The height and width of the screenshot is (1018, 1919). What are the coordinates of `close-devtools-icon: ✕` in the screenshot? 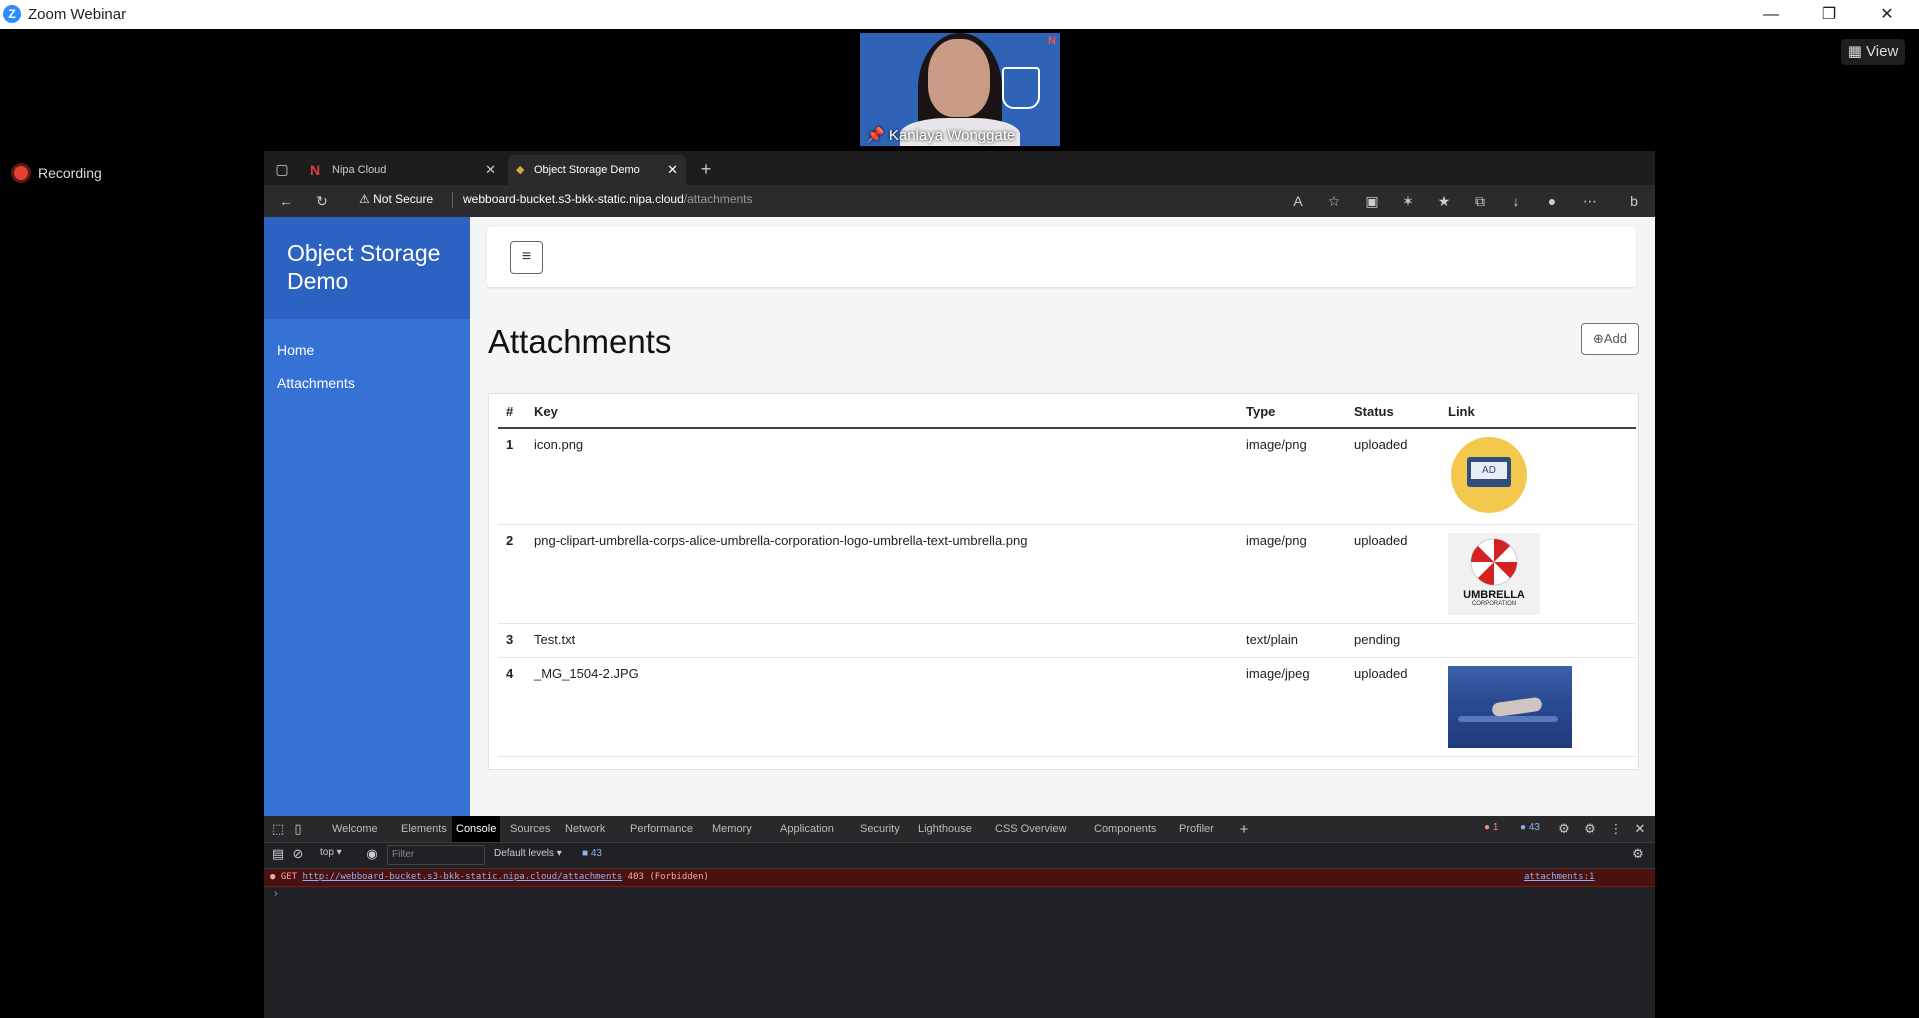 It's located at (1640, 829).